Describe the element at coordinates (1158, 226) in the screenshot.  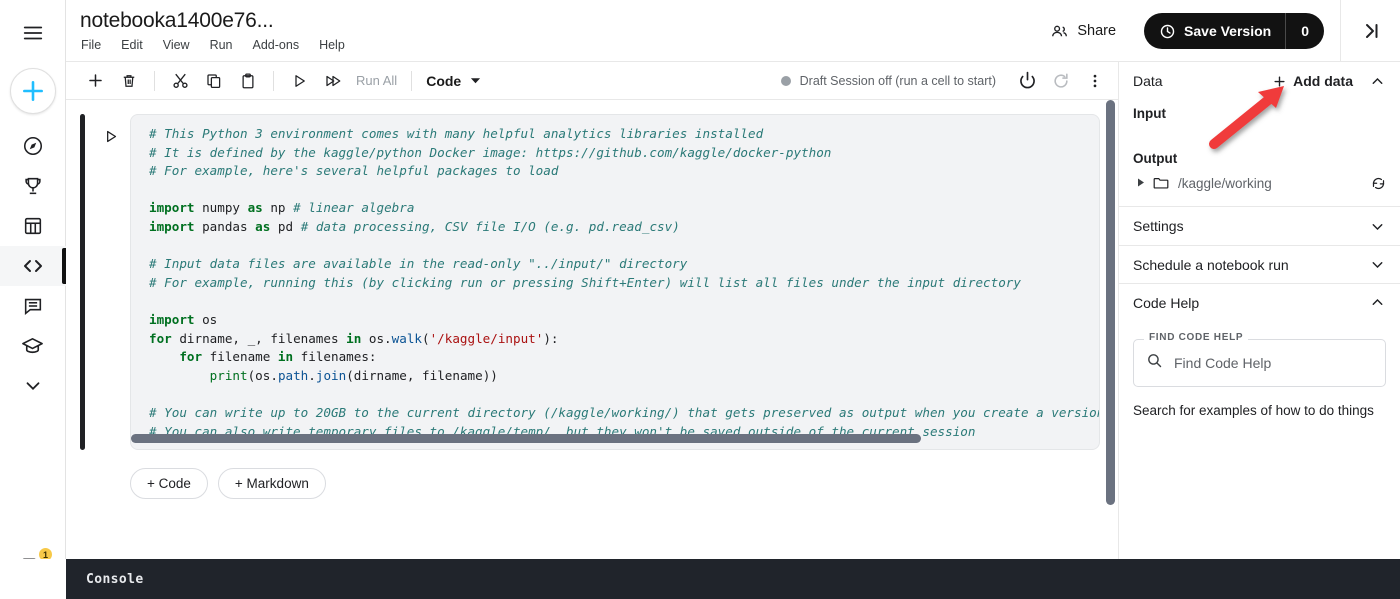
I see `settings-label: Settings` at that location.